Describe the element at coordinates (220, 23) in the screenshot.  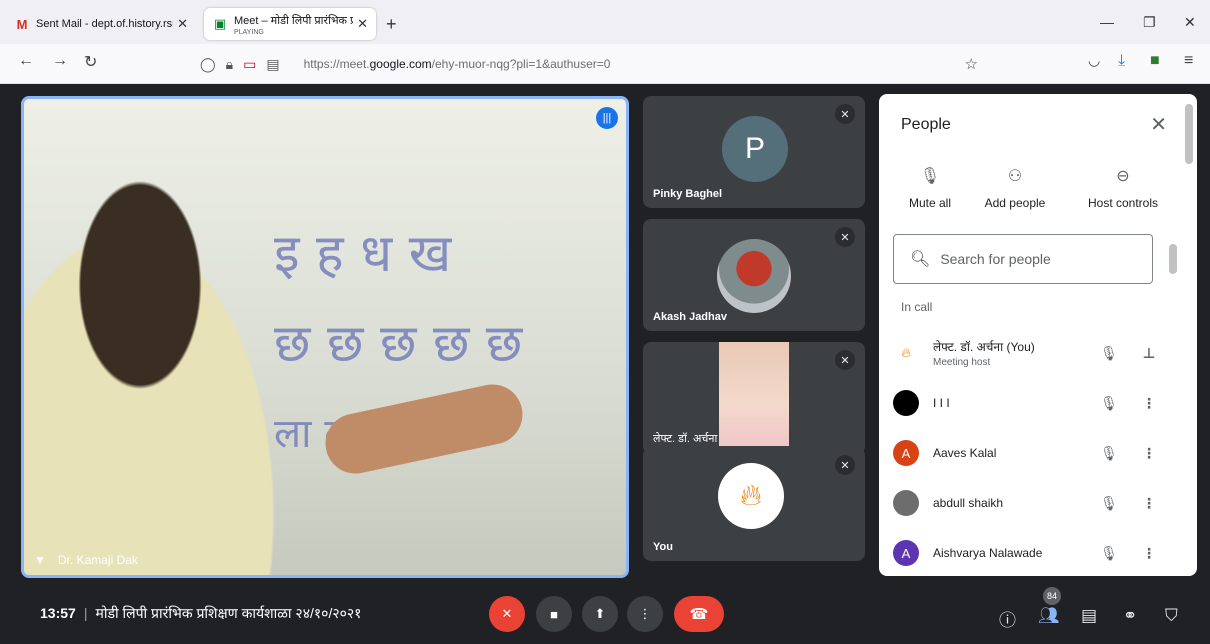
I see `meet-icon: ▣` at that location.